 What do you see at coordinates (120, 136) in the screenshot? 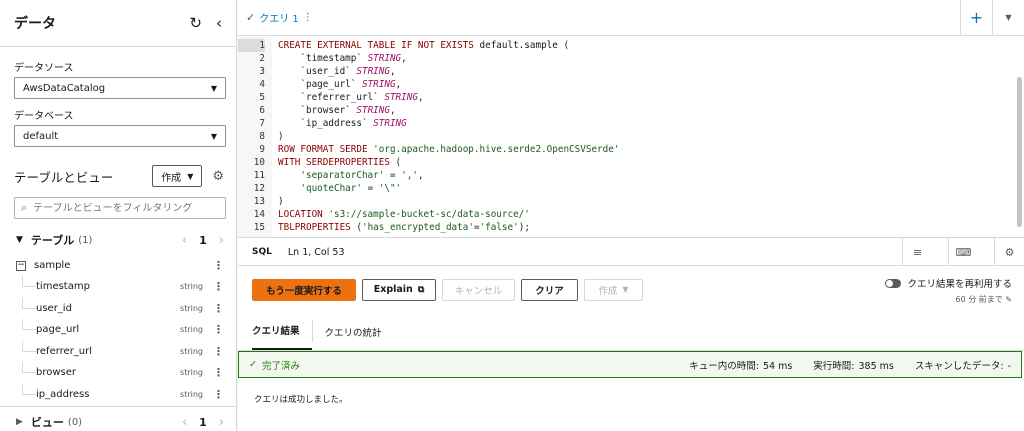
I see `database-select: default ▼` at bounding box center [120, 136].